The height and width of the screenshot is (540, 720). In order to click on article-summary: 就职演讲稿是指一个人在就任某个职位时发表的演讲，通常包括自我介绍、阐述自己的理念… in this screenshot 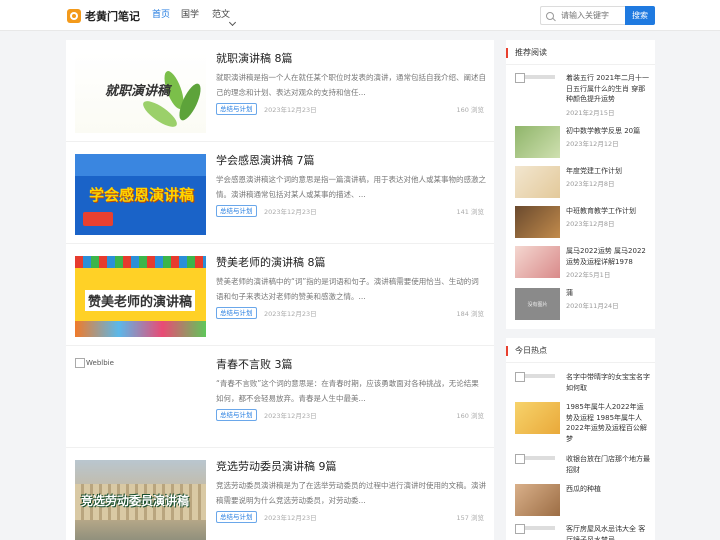, I will do `click(351, 85)`.